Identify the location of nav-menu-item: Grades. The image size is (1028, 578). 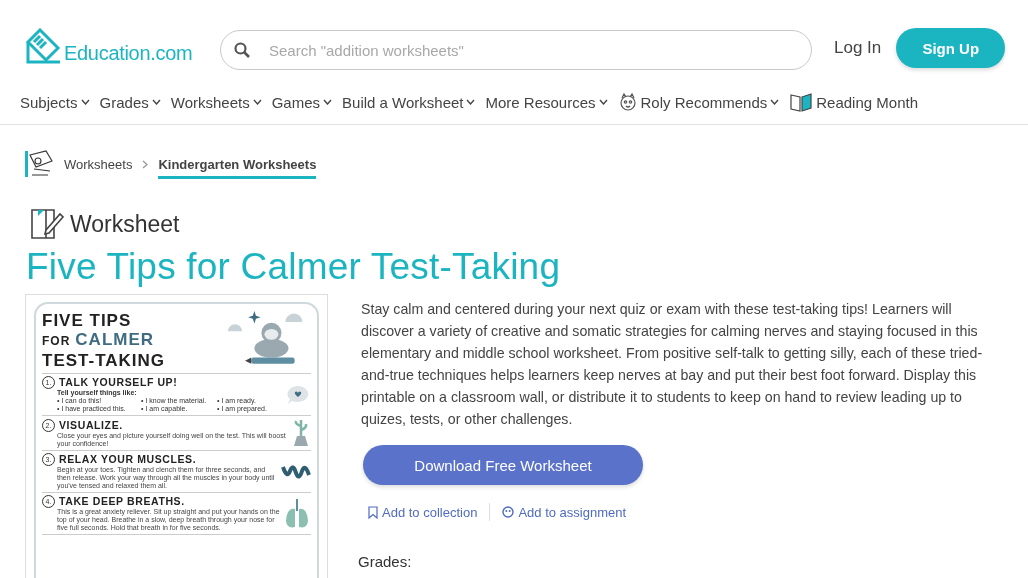
(130, 102).